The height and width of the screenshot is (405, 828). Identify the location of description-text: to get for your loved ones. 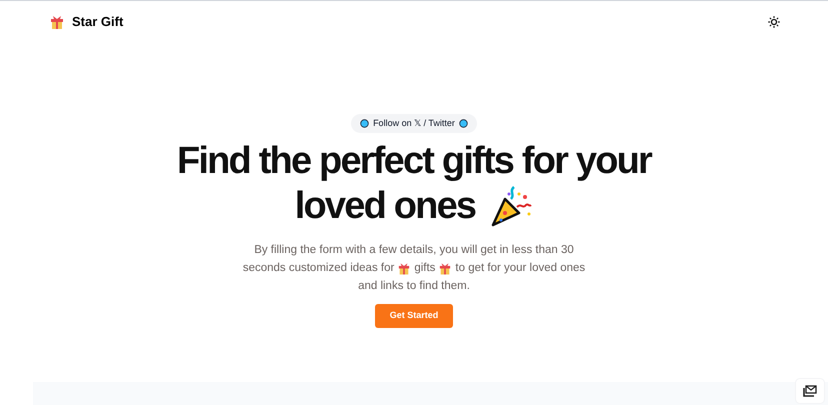
(520, 268).